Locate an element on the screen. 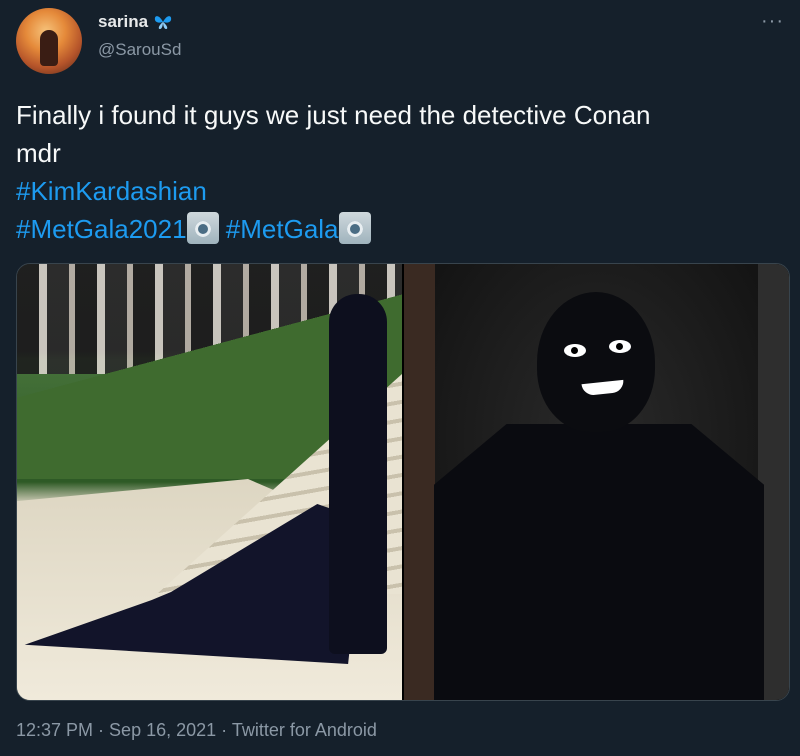 This screenshot has height=756, width=800. tweet-time: 12:37 PM is located at coordinates (54, 730).